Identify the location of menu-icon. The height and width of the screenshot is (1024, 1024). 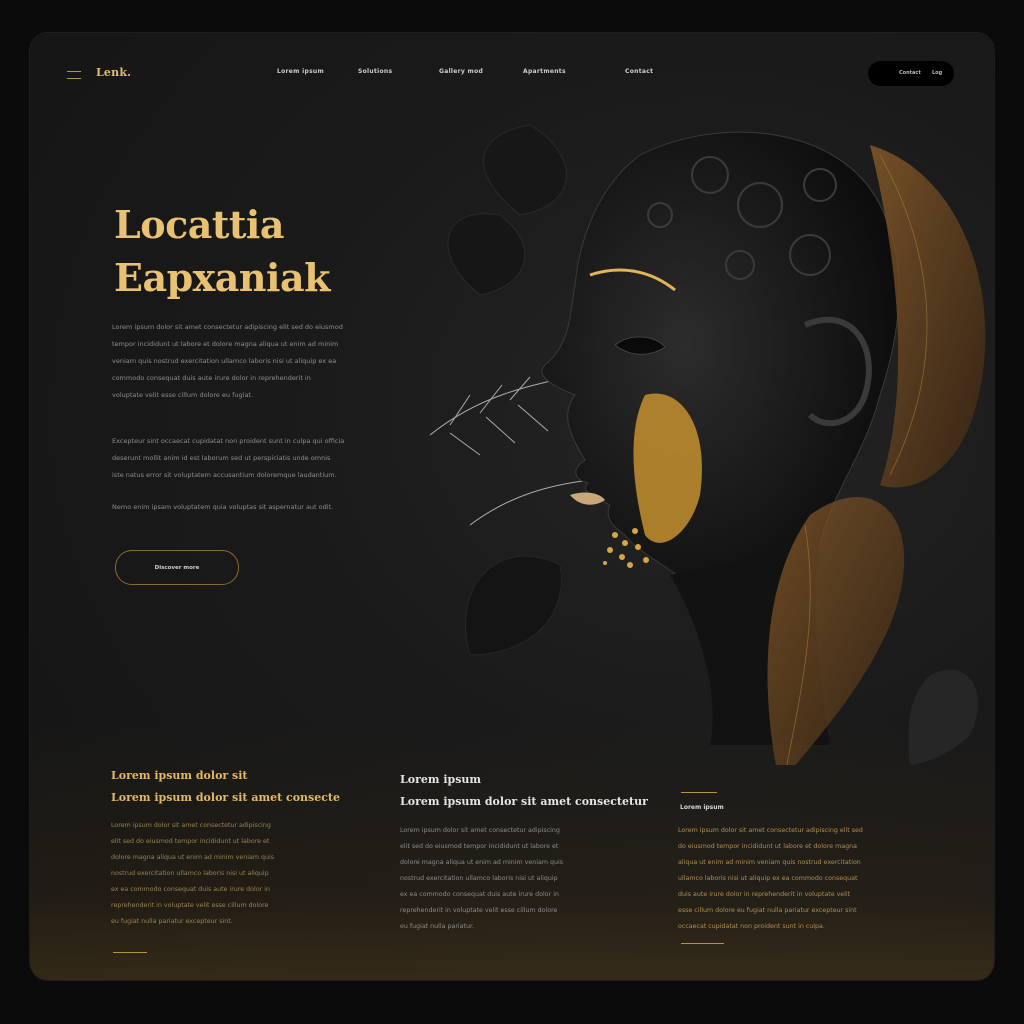
(74, 75).